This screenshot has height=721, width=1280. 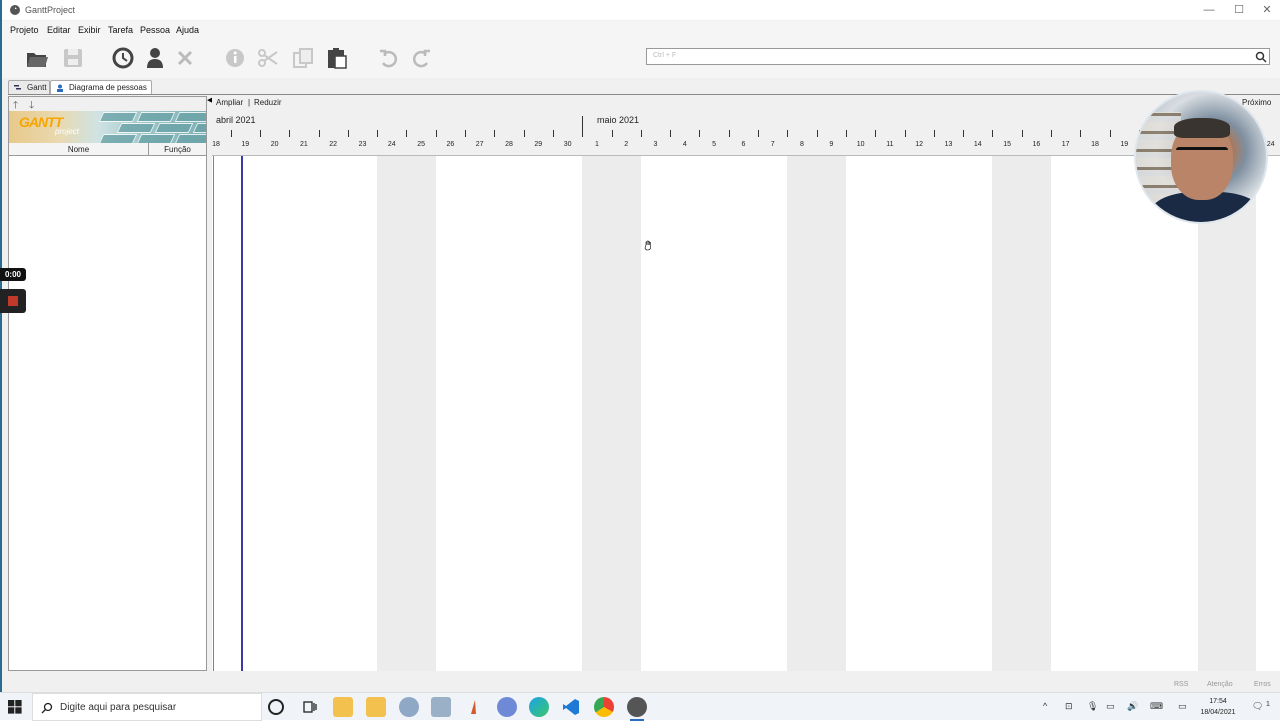 What do you see at coordinates (24, 30) in the screenshot?
I see `menu-projeto: Projeto` at bounding box center [24, 30].